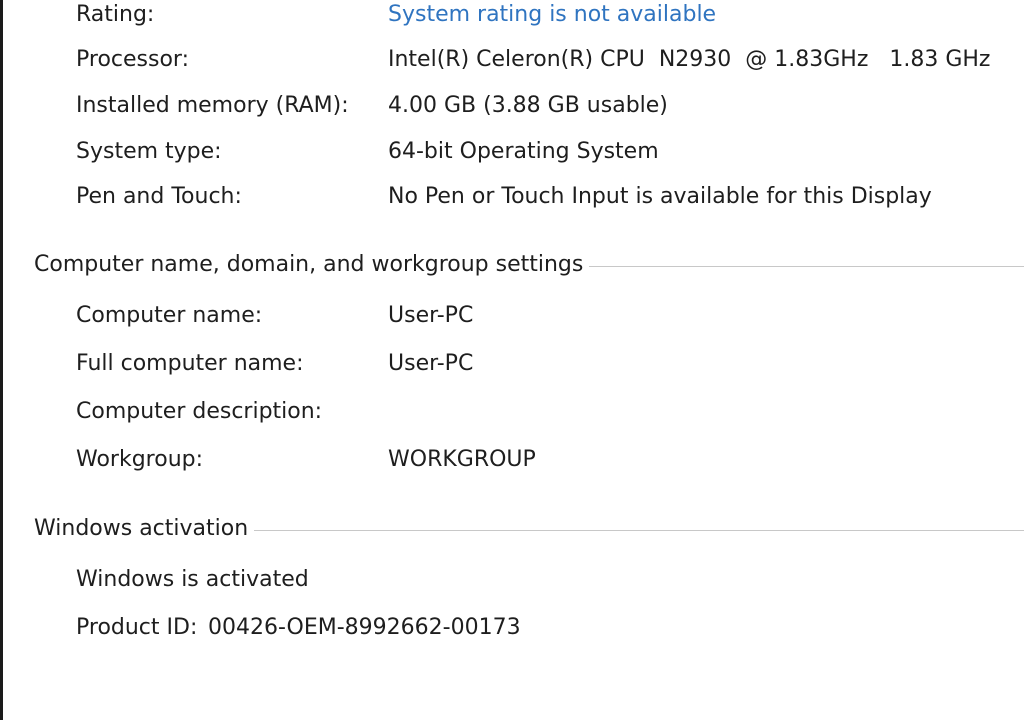  What do you see at coordinates (1, 360) in the screenshot?
I see `window-border` at bounding box center [1, 360].